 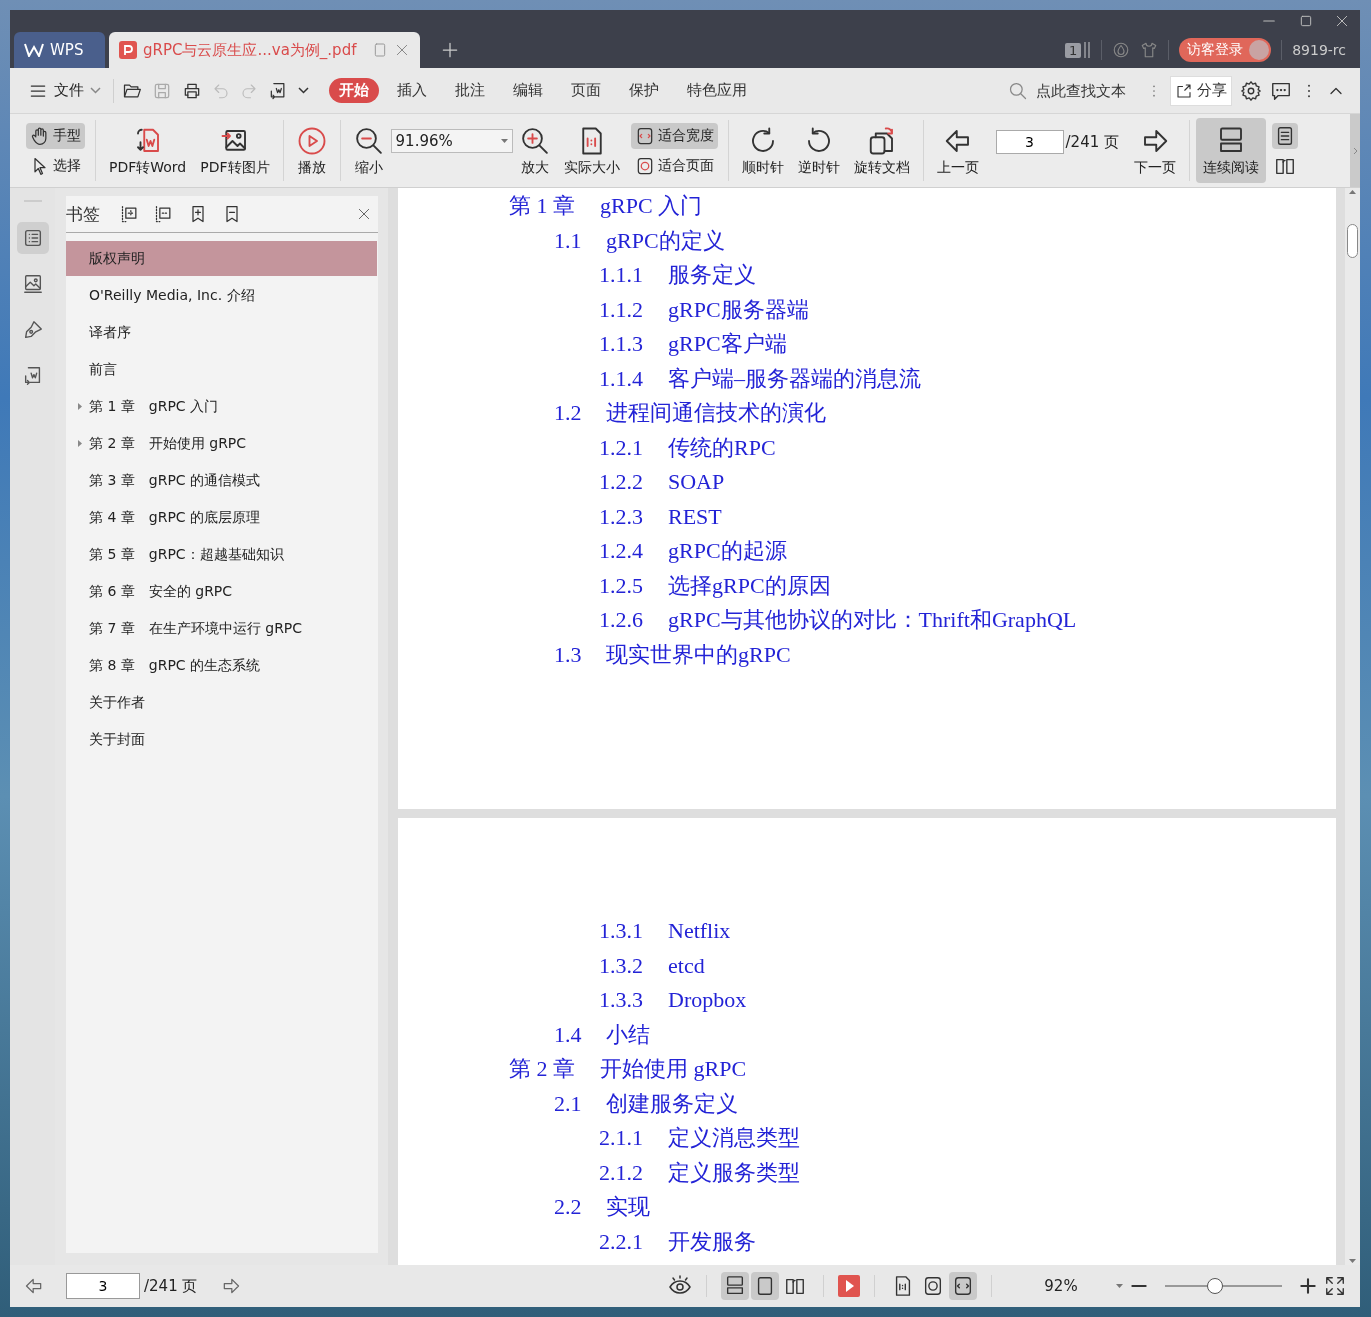 I want to click on zoom-in-icon, so click(x=1308, y=1286).